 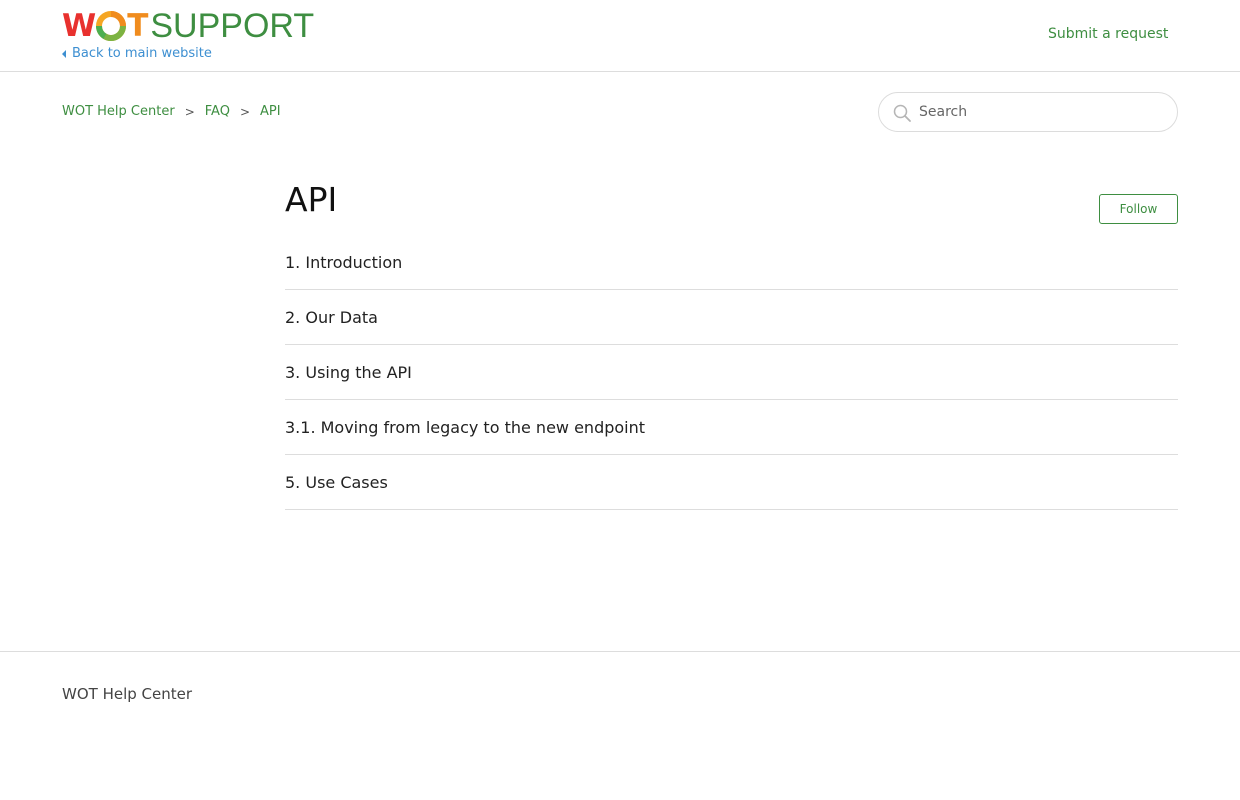 I want to click on breadcrumb-item-api: API, so click(x=270, y=111).